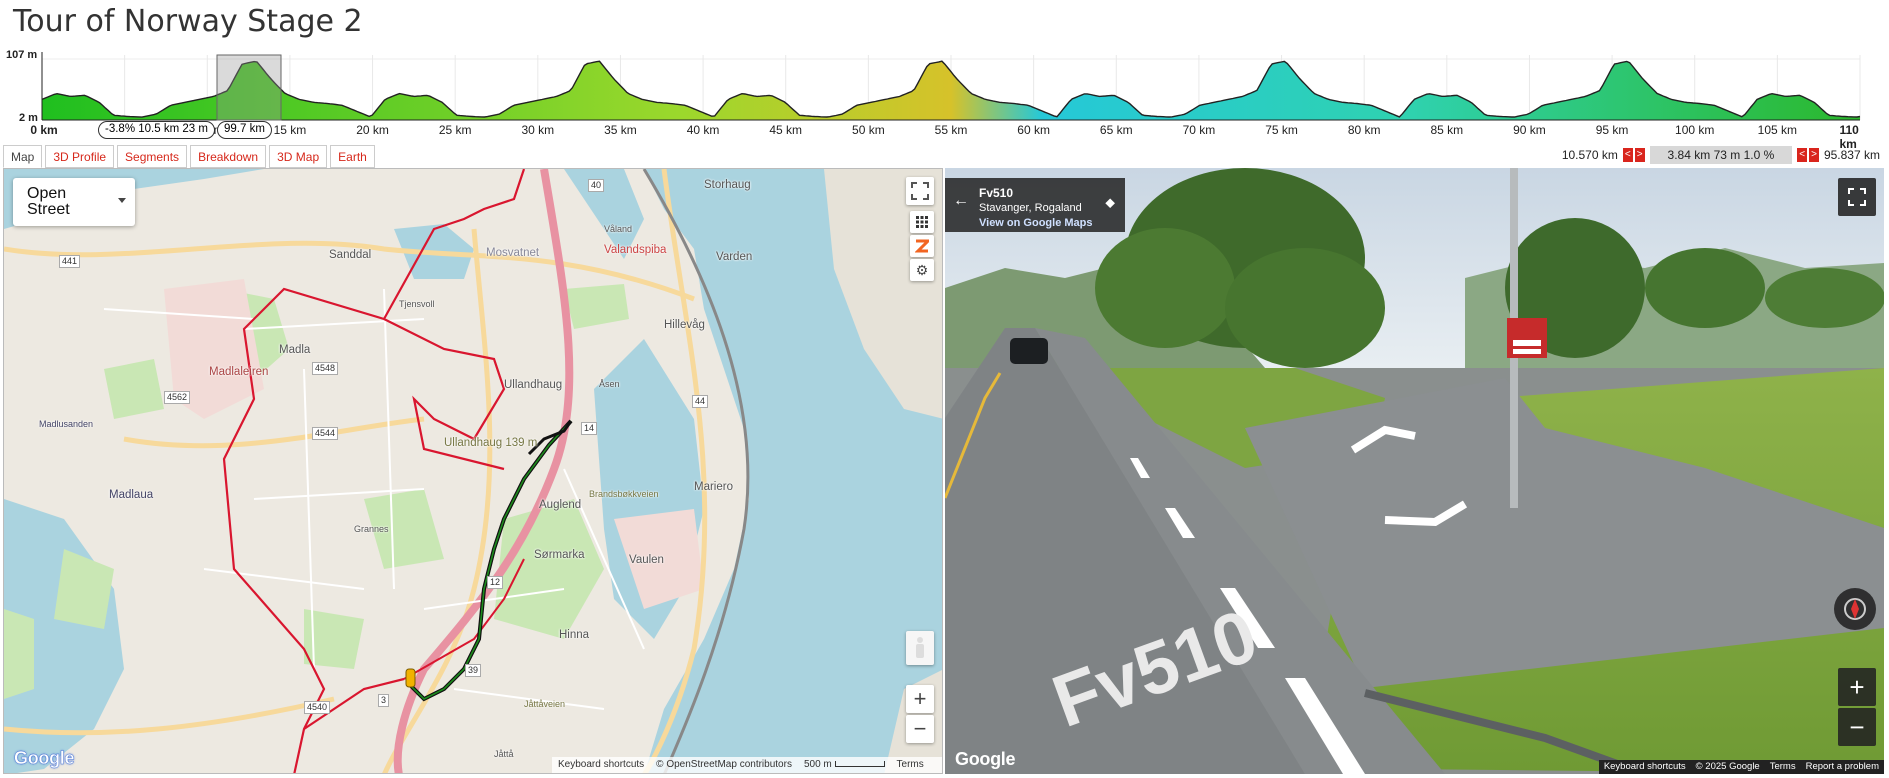 This screenshot has width=1889, height=778. What do you see at coordinates (1777, 130) in the screenshot?
I see `profile-x-tick: 105 km` at bounding box center [1777, 130].